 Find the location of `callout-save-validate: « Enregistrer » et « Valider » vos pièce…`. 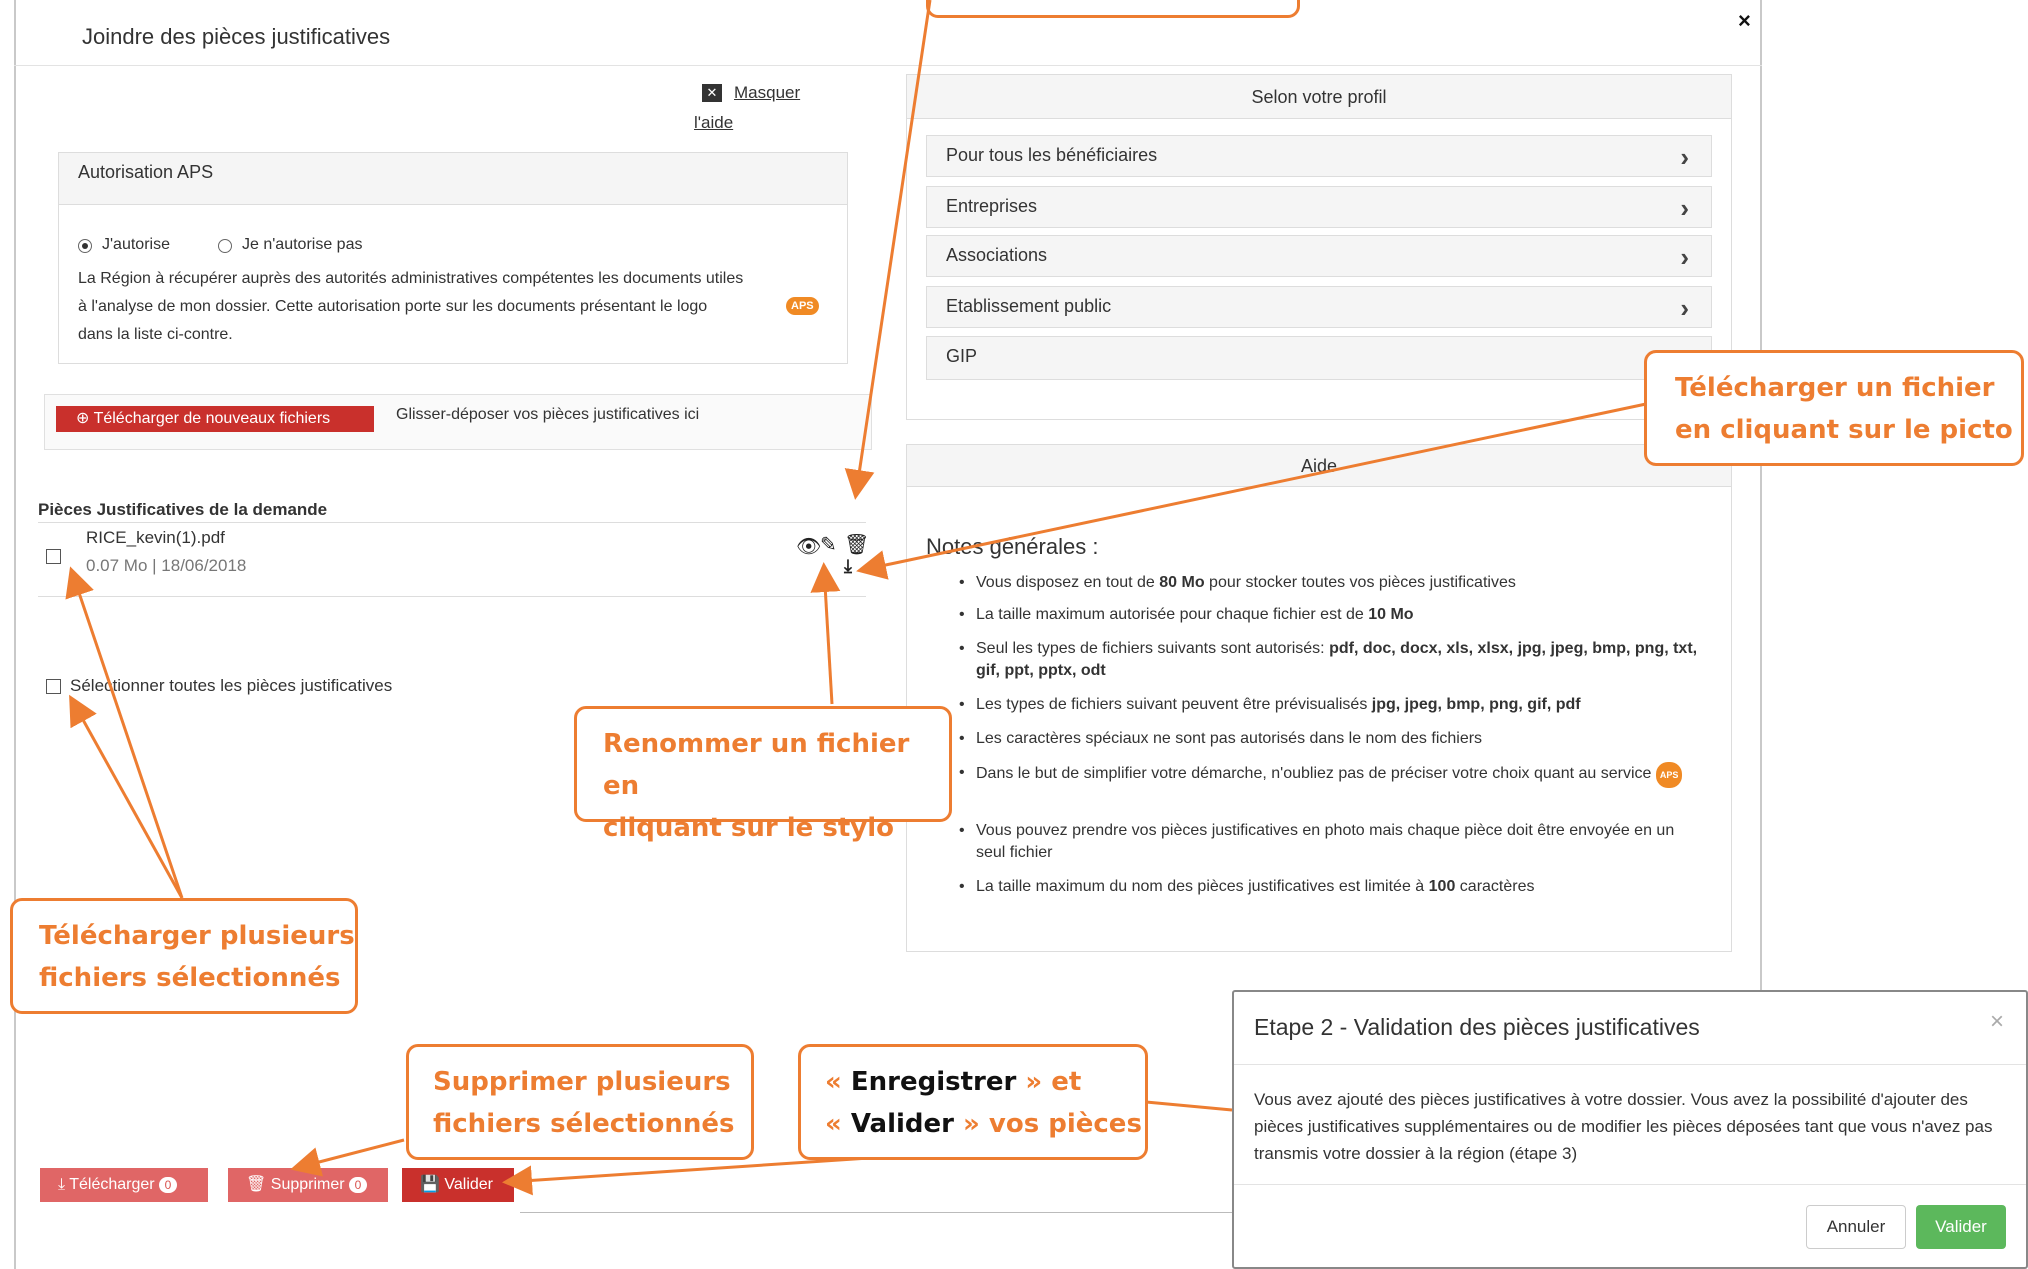

callout-save-validate: « Enregistrer » et « Valider » vos pièce… is located at coordinates (973, 1102).